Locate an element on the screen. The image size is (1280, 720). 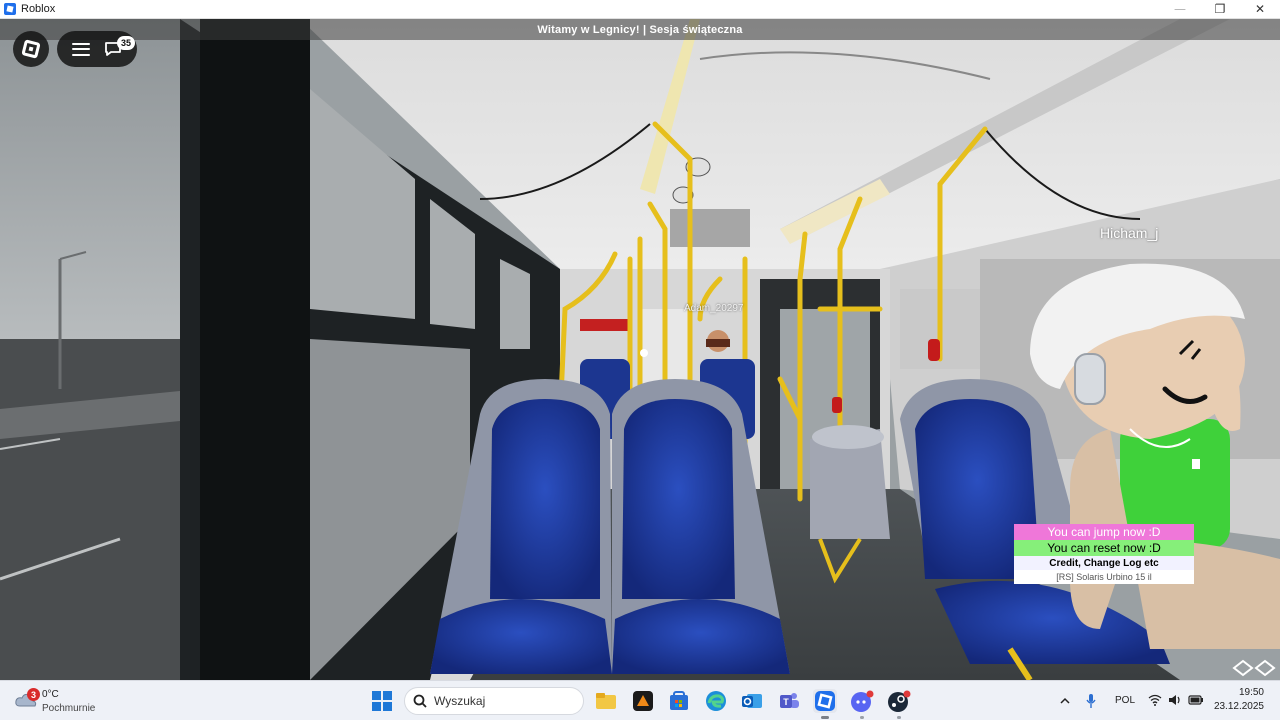
teams-icon: T is located at coordinates (789, 701).